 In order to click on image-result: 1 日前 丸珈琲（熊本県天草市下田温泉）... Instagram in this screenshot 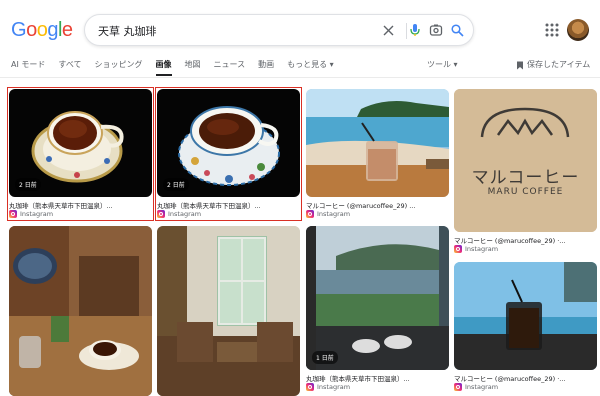, I will do `click(377, 309)`.